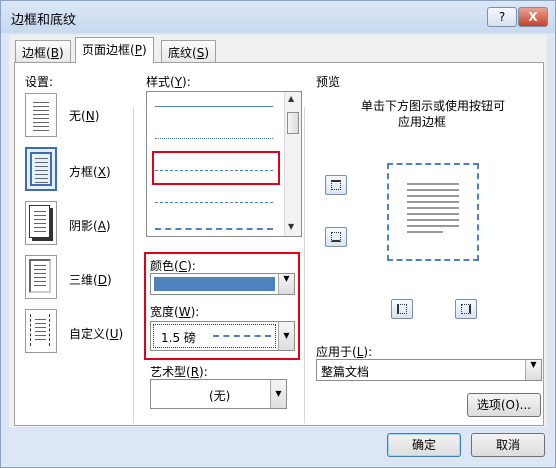  Describe the element at coordinates (96, 333) in the screenshot. I see `setting-custom-label: 自定义(U)` at that location.